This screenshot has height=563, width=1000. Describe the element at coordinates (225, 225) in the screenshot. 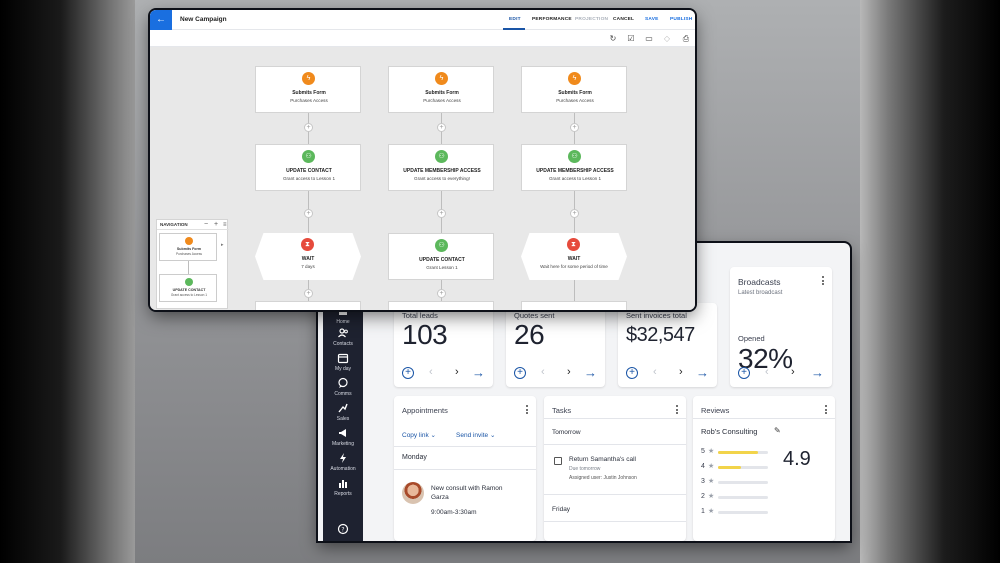

I see `menu-icon: ≡` at that location.